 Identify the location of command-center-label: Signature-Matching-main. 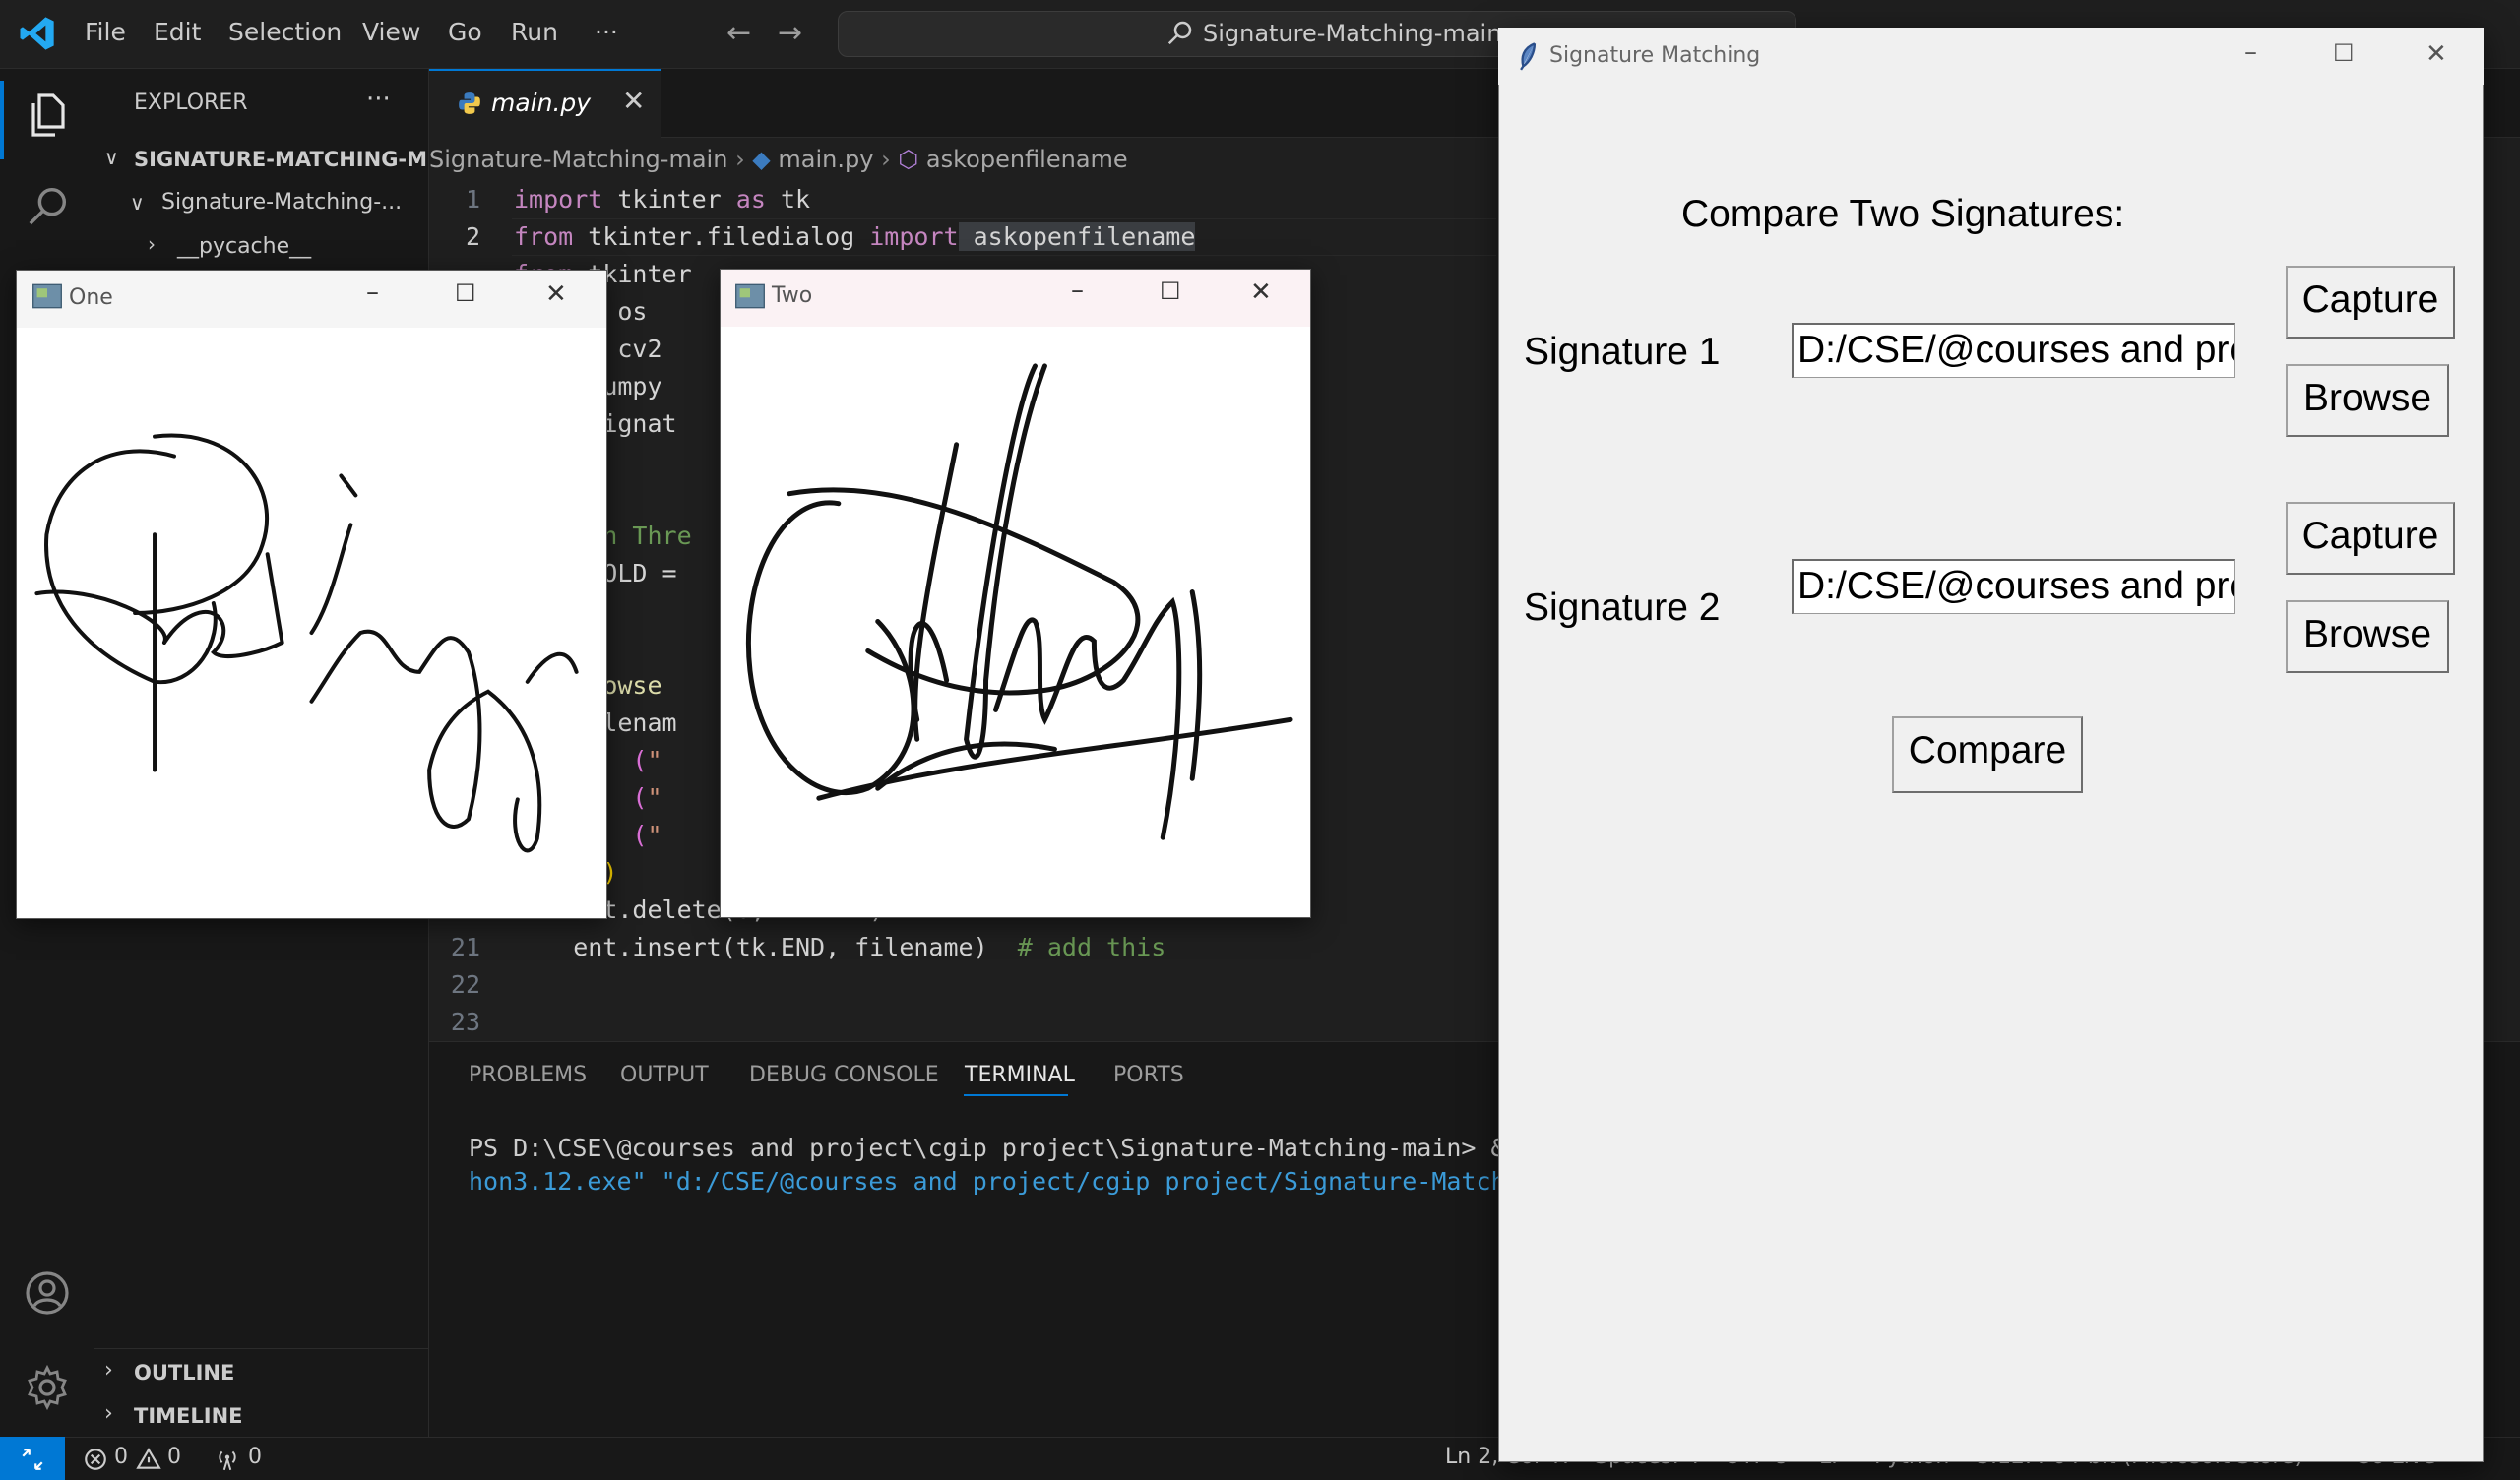
(1352, 33).